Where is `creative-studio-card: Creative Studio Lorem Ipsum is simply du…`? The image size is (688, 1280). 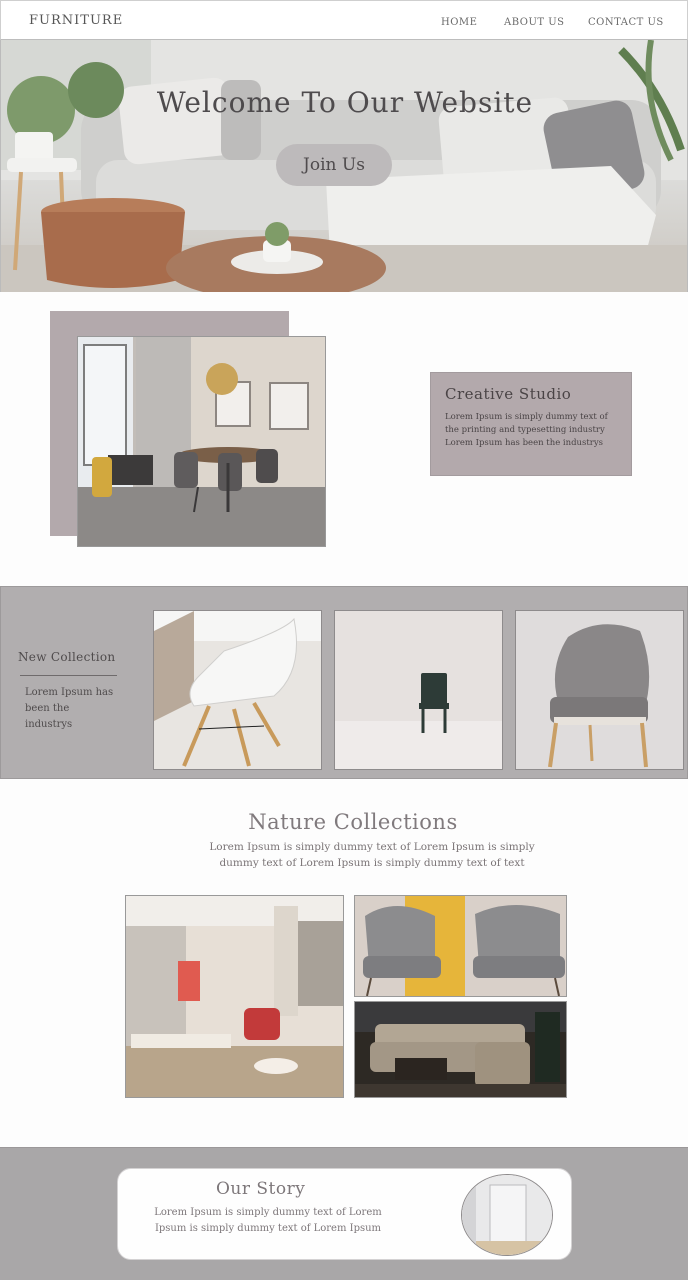 creative-studio-card: Creative Studio Lorem Ipsum is simply du… is located at coordinates (531, 424).